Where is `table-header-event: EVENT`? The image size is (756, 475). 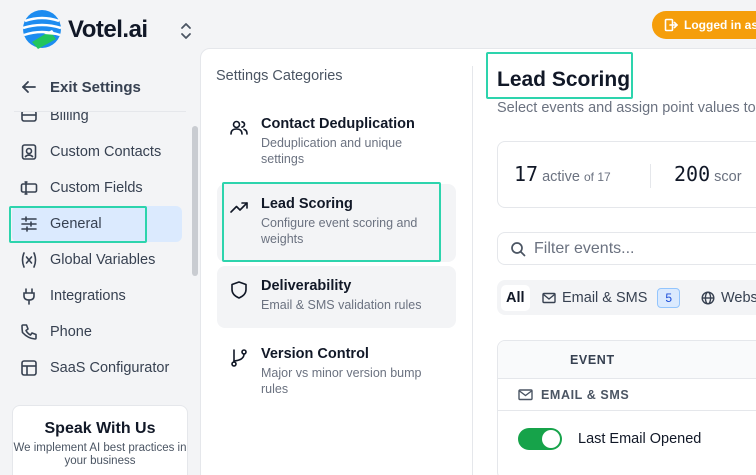 table-header-event: EVENT is located at coordinates (627, 360).